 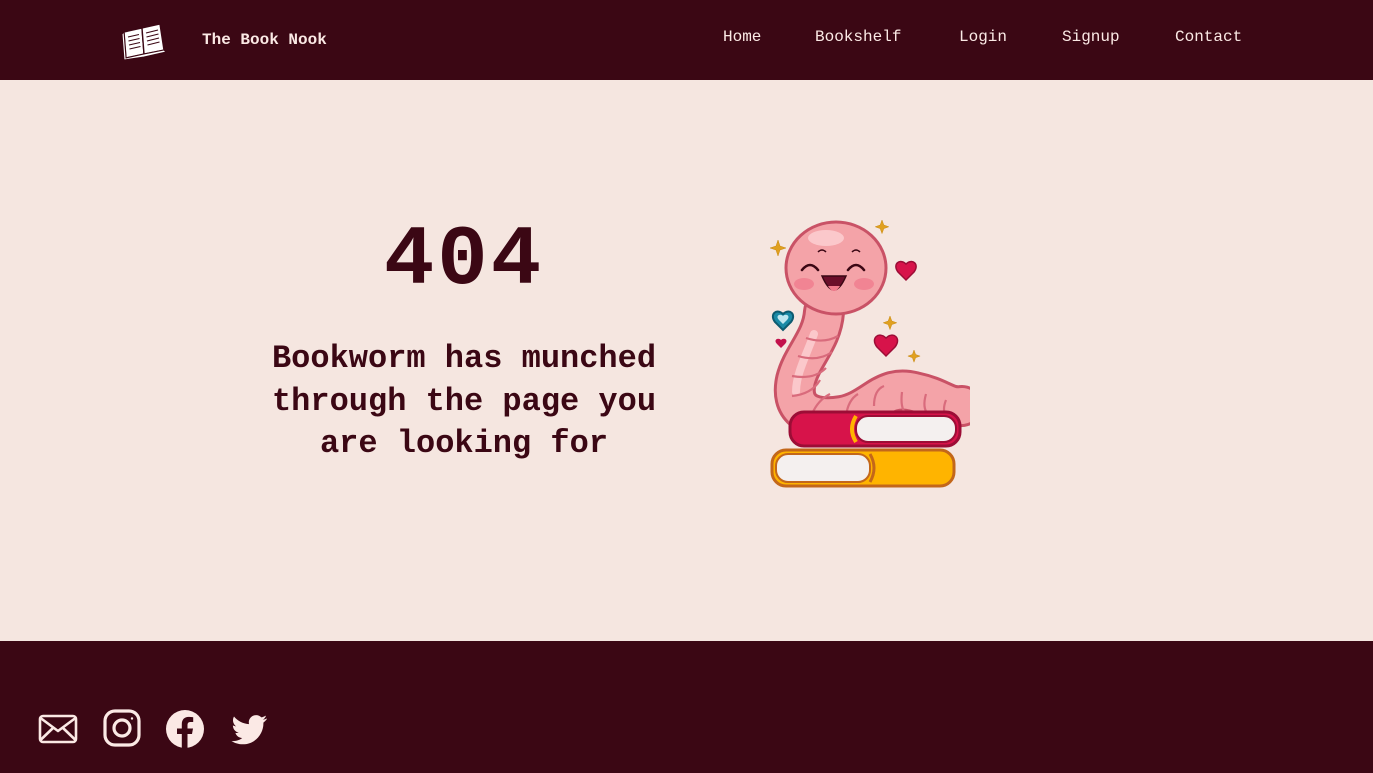 What do you see at coordinates (464, 261) in the screenshot?
I see `error-code: 404` at bounding box center [464, 261].